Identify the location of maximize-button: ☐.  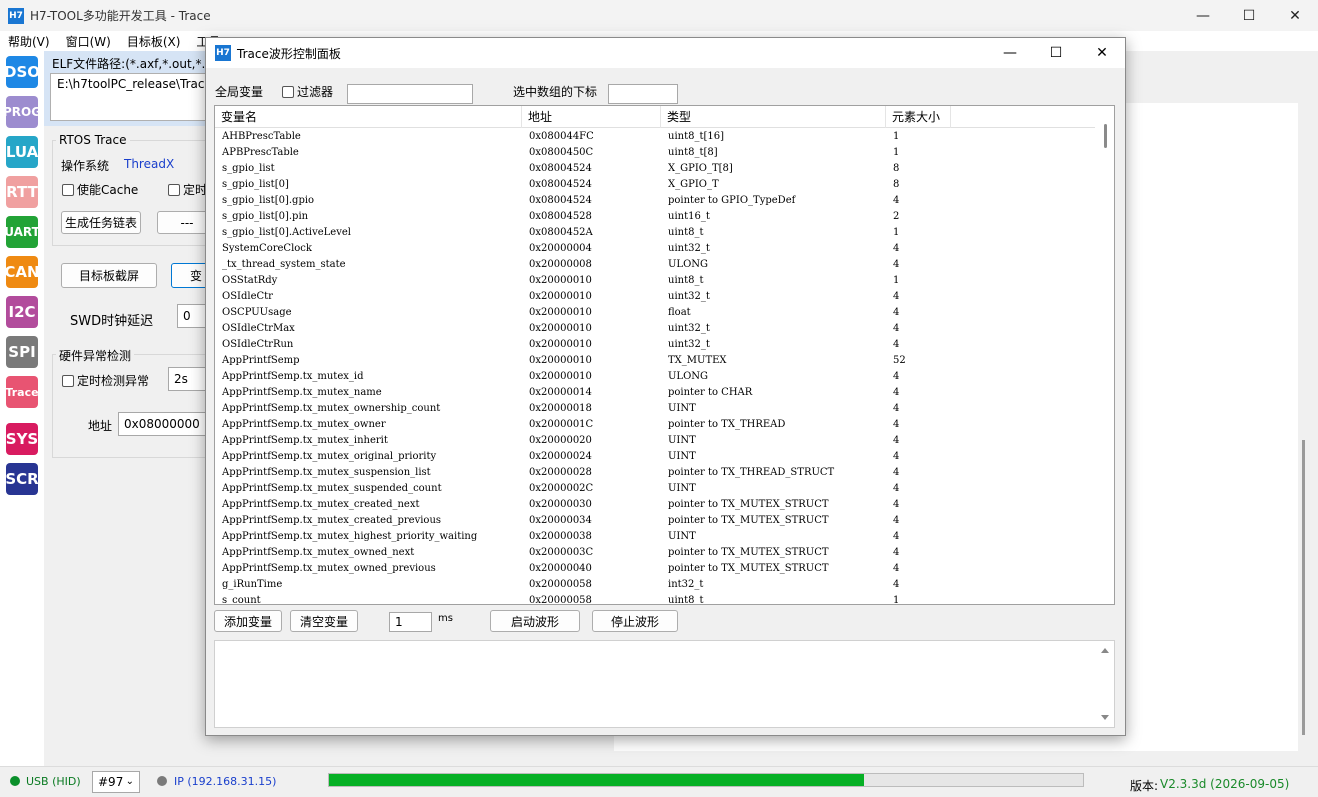
(1249, 15).